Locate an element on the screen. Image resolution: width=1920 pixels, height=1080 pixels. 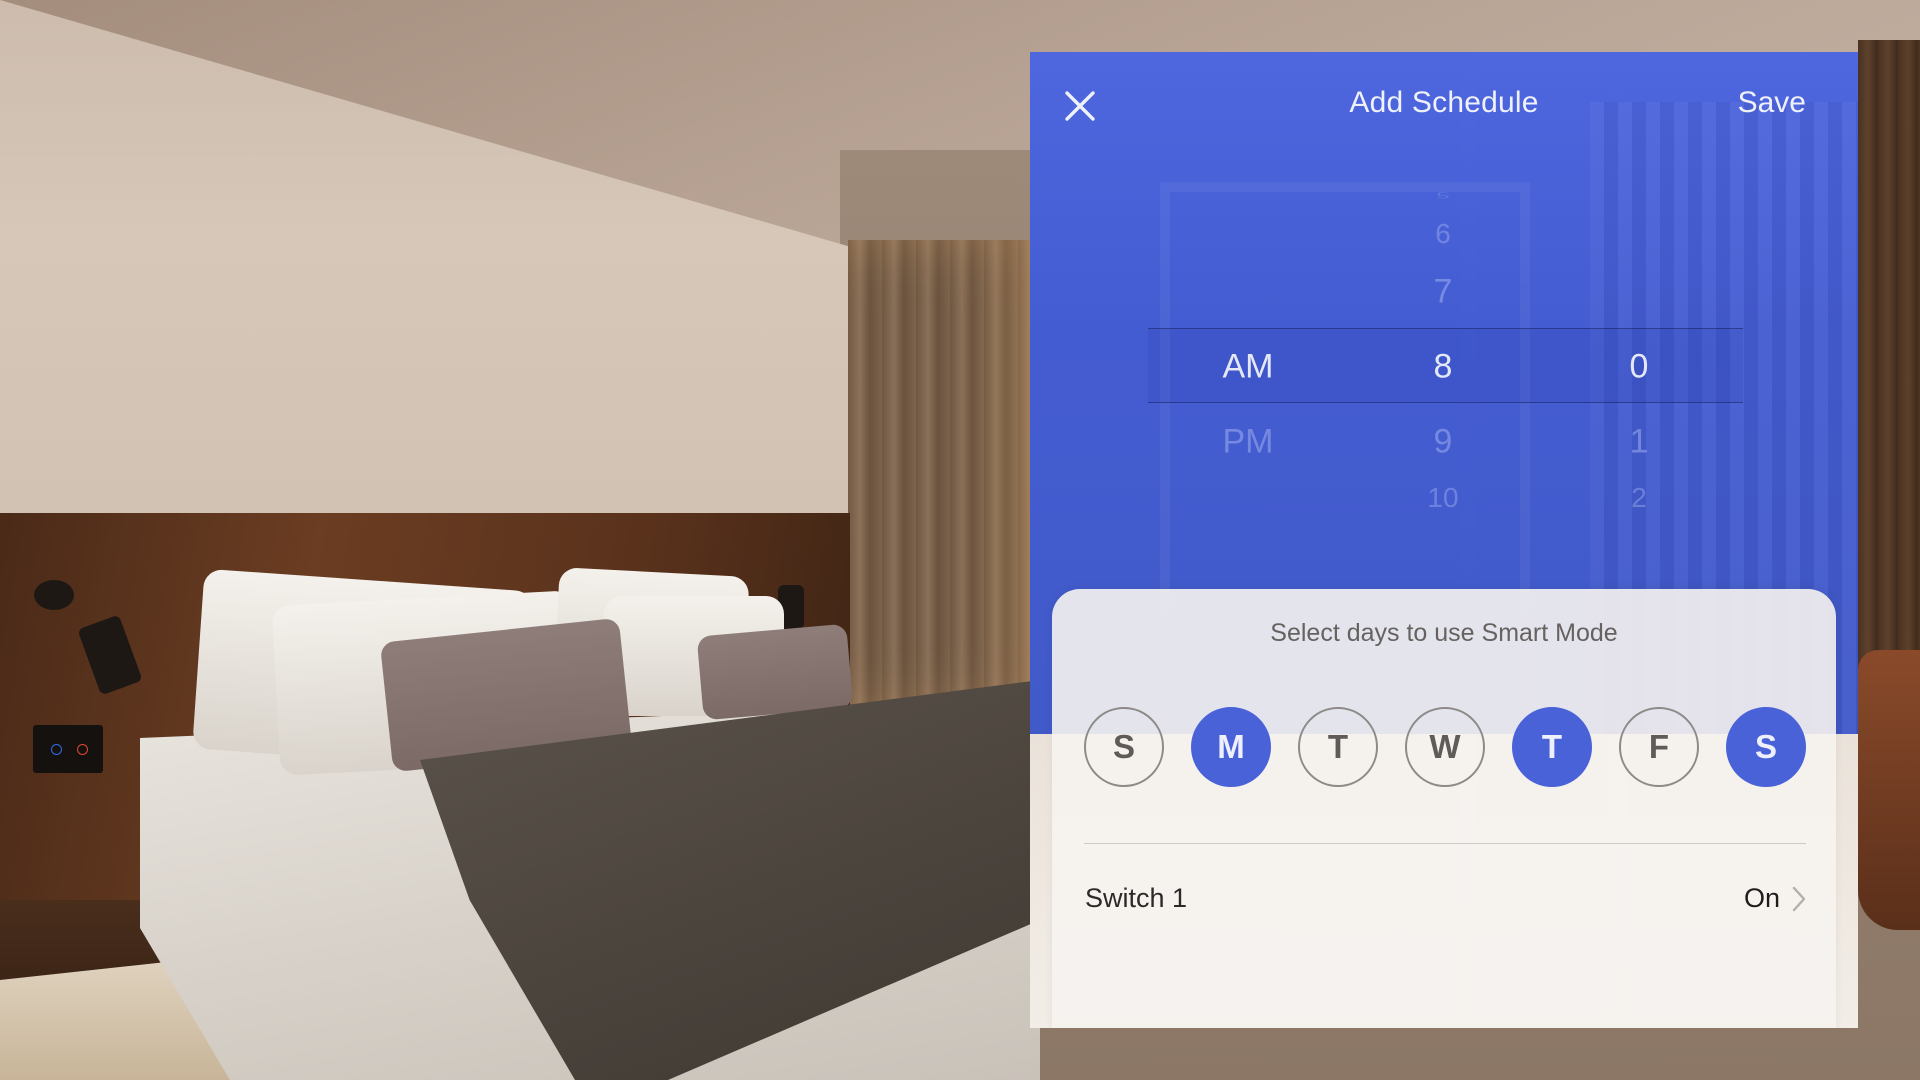
day-toggle-wednesday: W is located at coordinates (1445, 747).